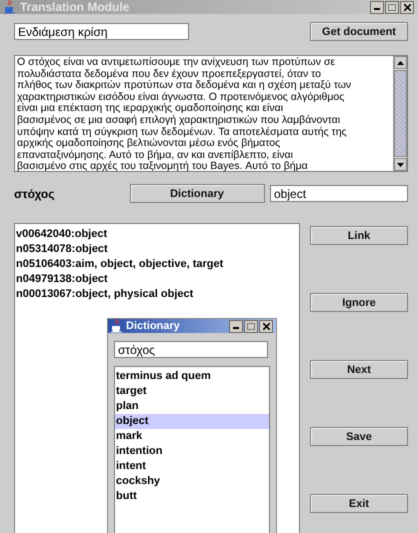 The image size is (418, 533). Describe the element at coordinates (359, 503) in the screenshot. I see `action-button: Exit` at that location.